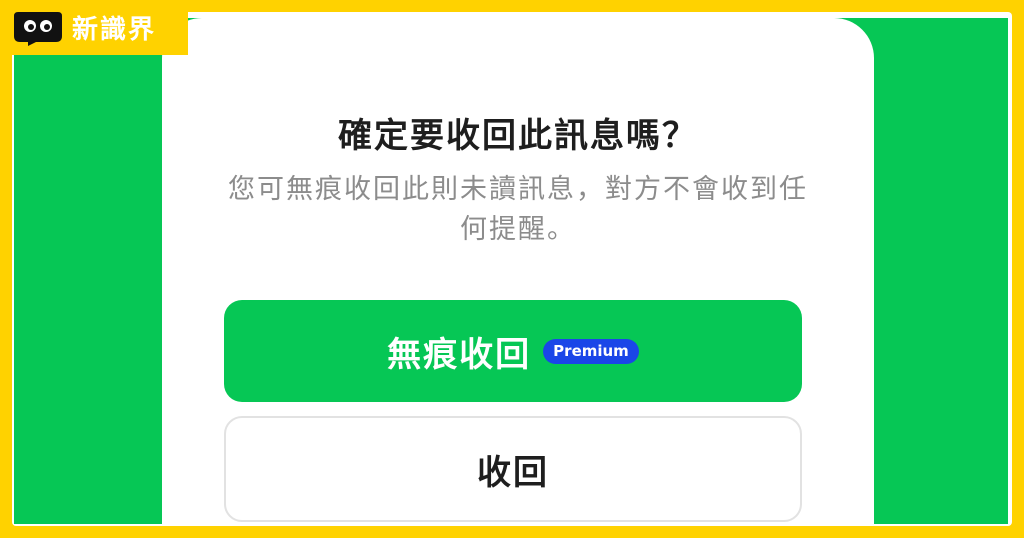 This screenshot has width=1024, height=538. Describe the element at coordinates (518, 209) in the screenshot. I see `dialog-description: 您可無痕收回此則未讀訊息，對方不會收到任何提醒。` at that location.